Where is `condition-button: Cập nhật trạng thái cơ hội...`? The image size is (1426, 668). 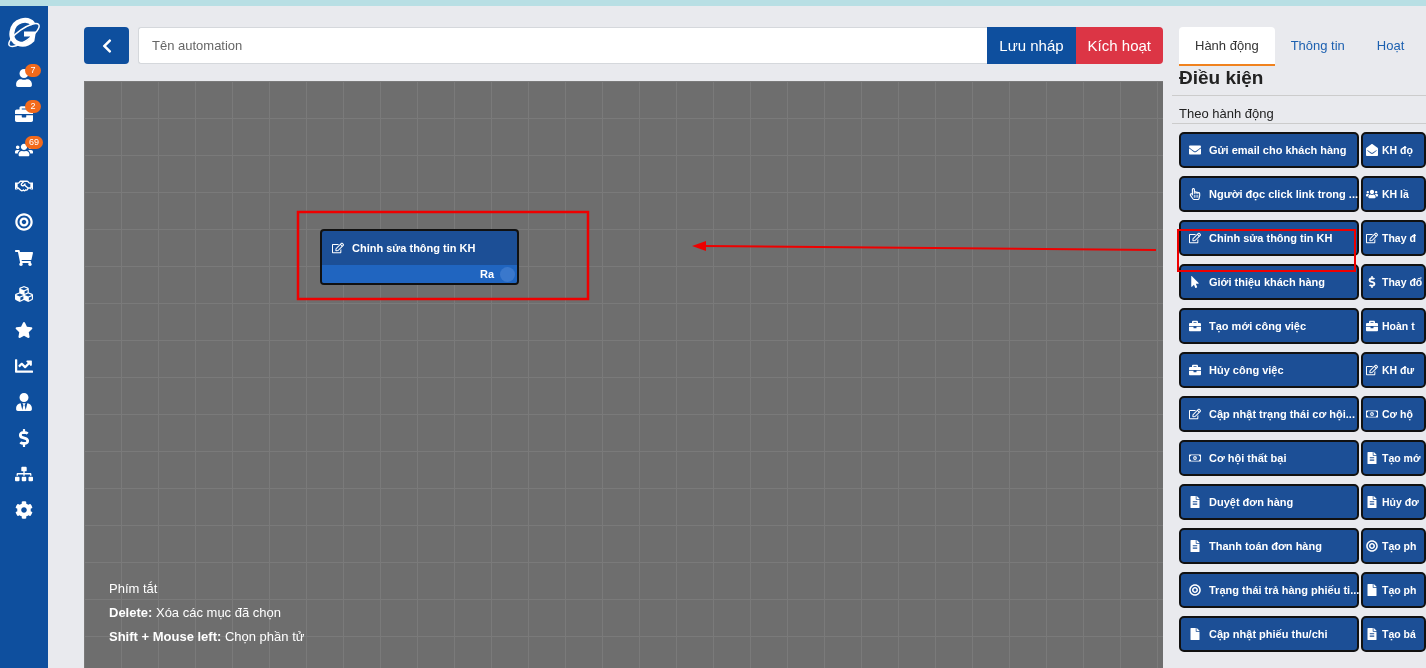
condition-button: Cập nhật trạng thái cơ hội... is located at coordinates (1269, 414).